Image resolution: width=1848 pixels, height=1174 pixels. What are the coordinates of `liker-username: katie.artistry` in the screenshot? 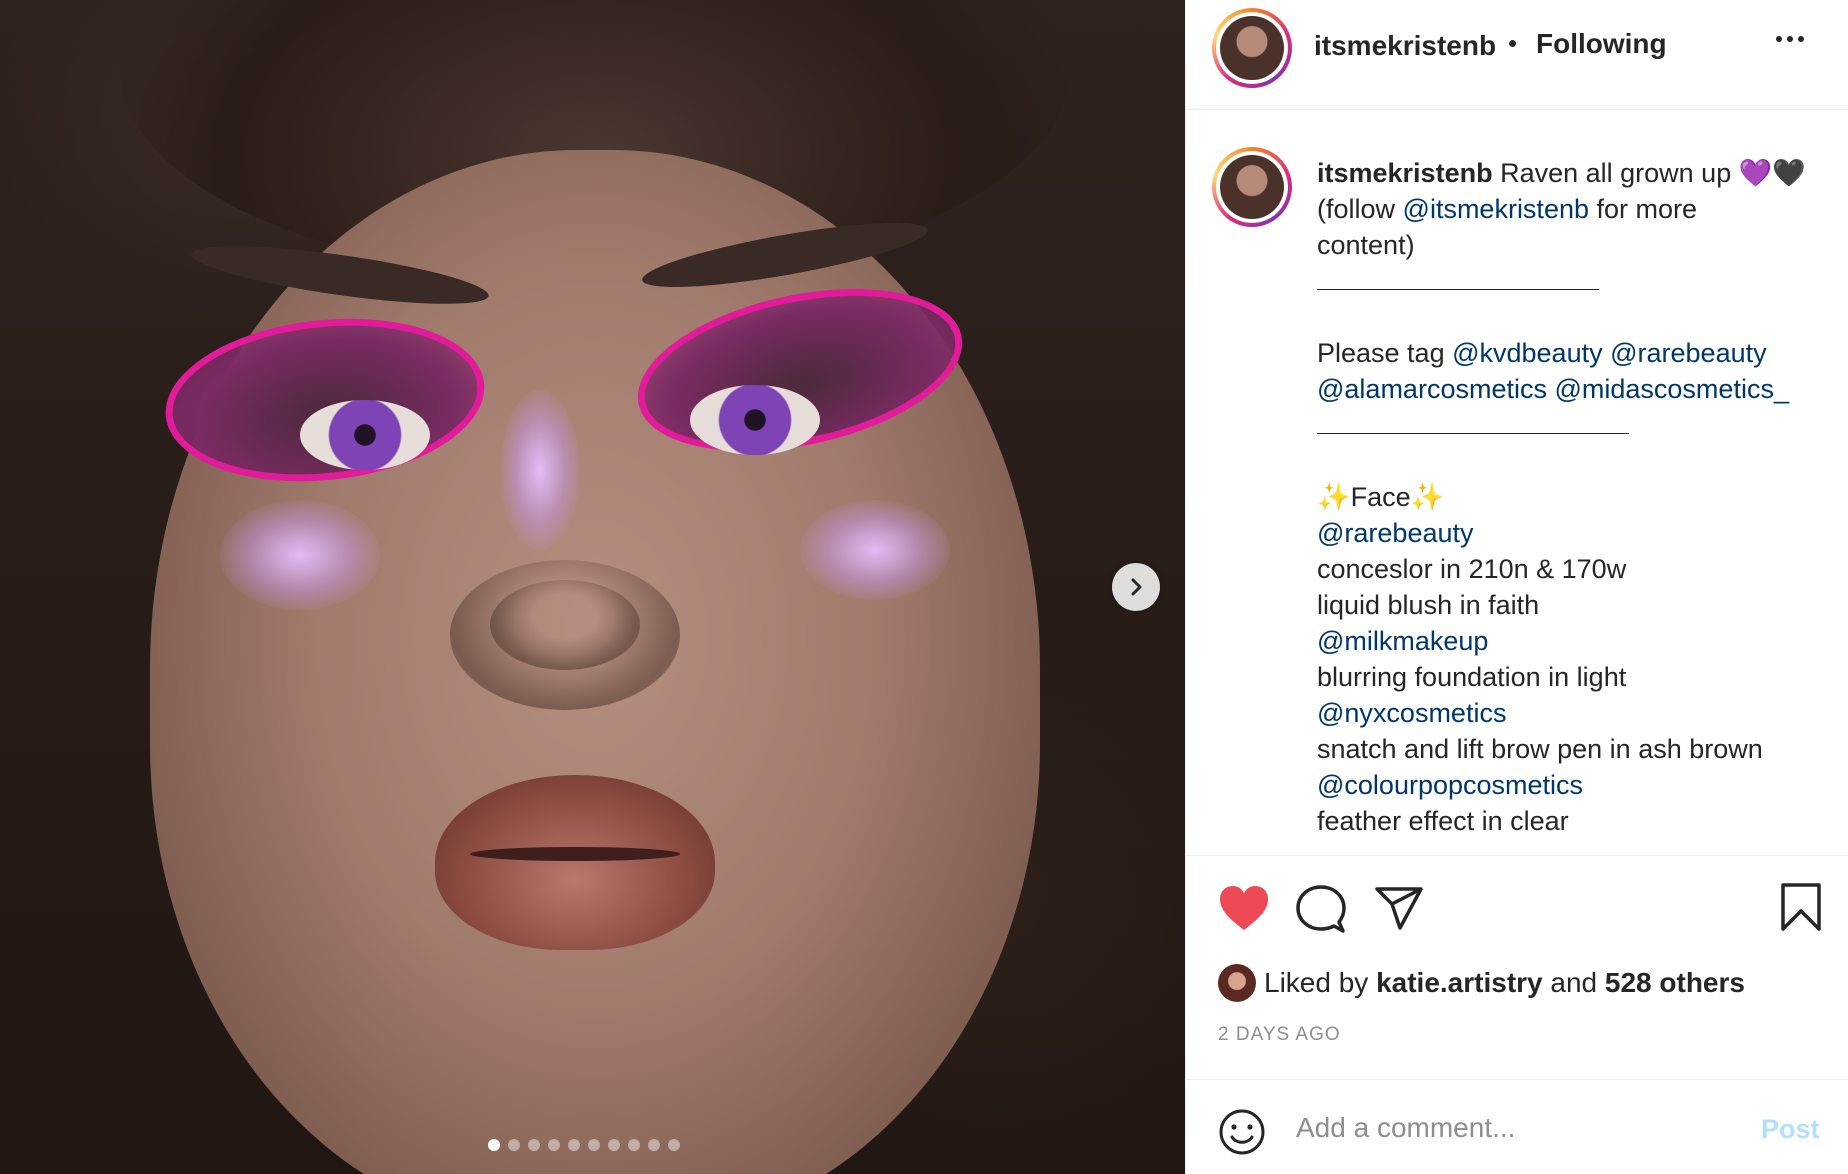 It's located at (1459, 983).